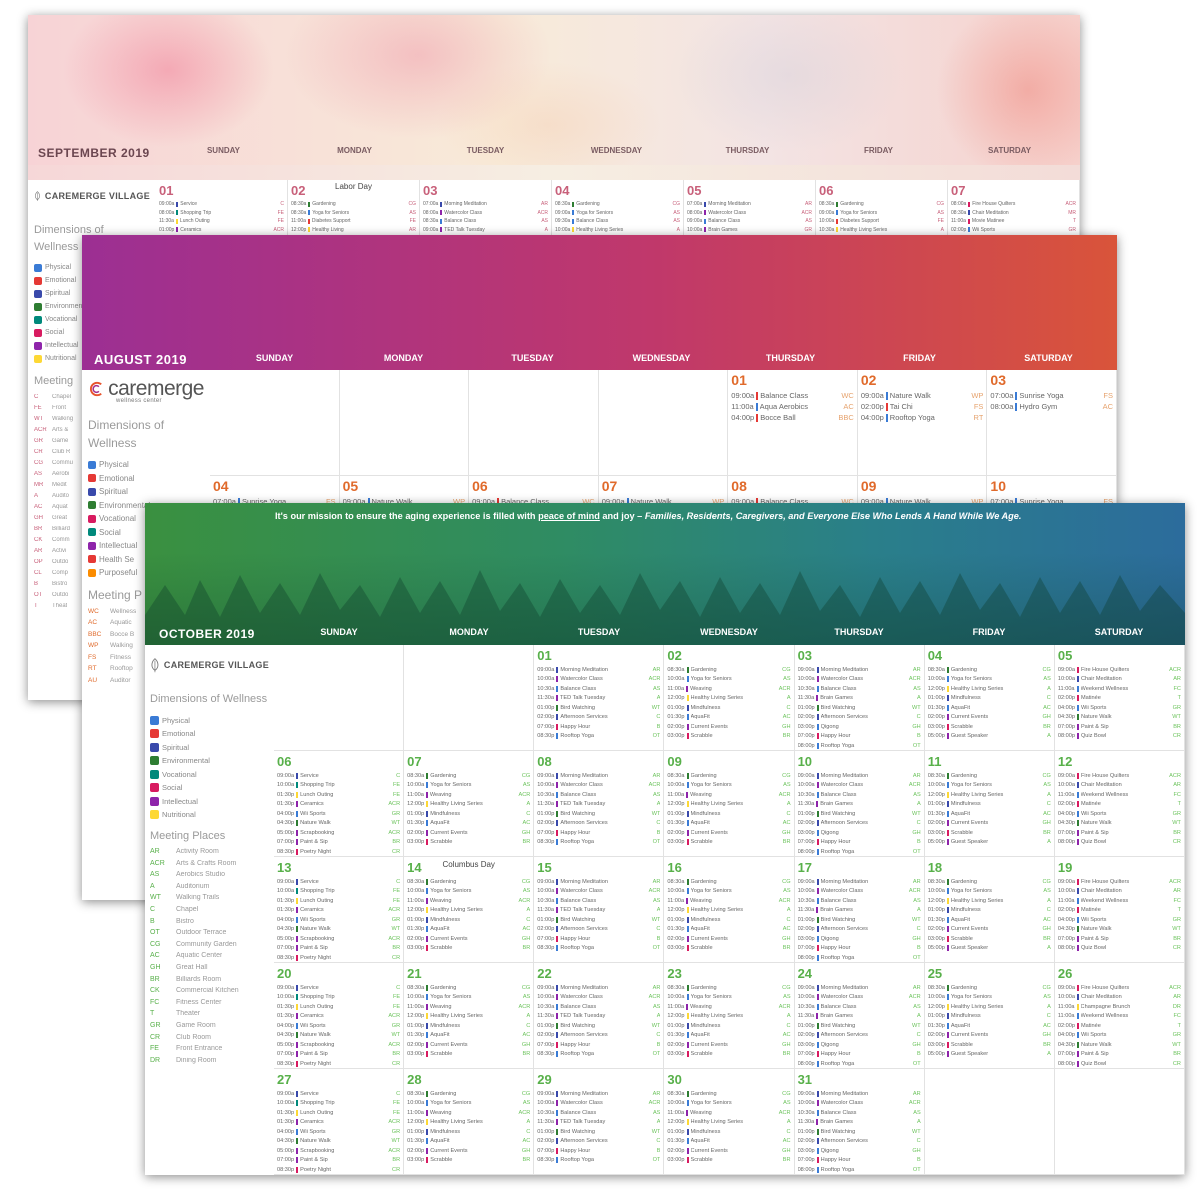 This screenshot has height=1200, width=1200. I want to click on event-time: 11:00a, so click(676, 688).